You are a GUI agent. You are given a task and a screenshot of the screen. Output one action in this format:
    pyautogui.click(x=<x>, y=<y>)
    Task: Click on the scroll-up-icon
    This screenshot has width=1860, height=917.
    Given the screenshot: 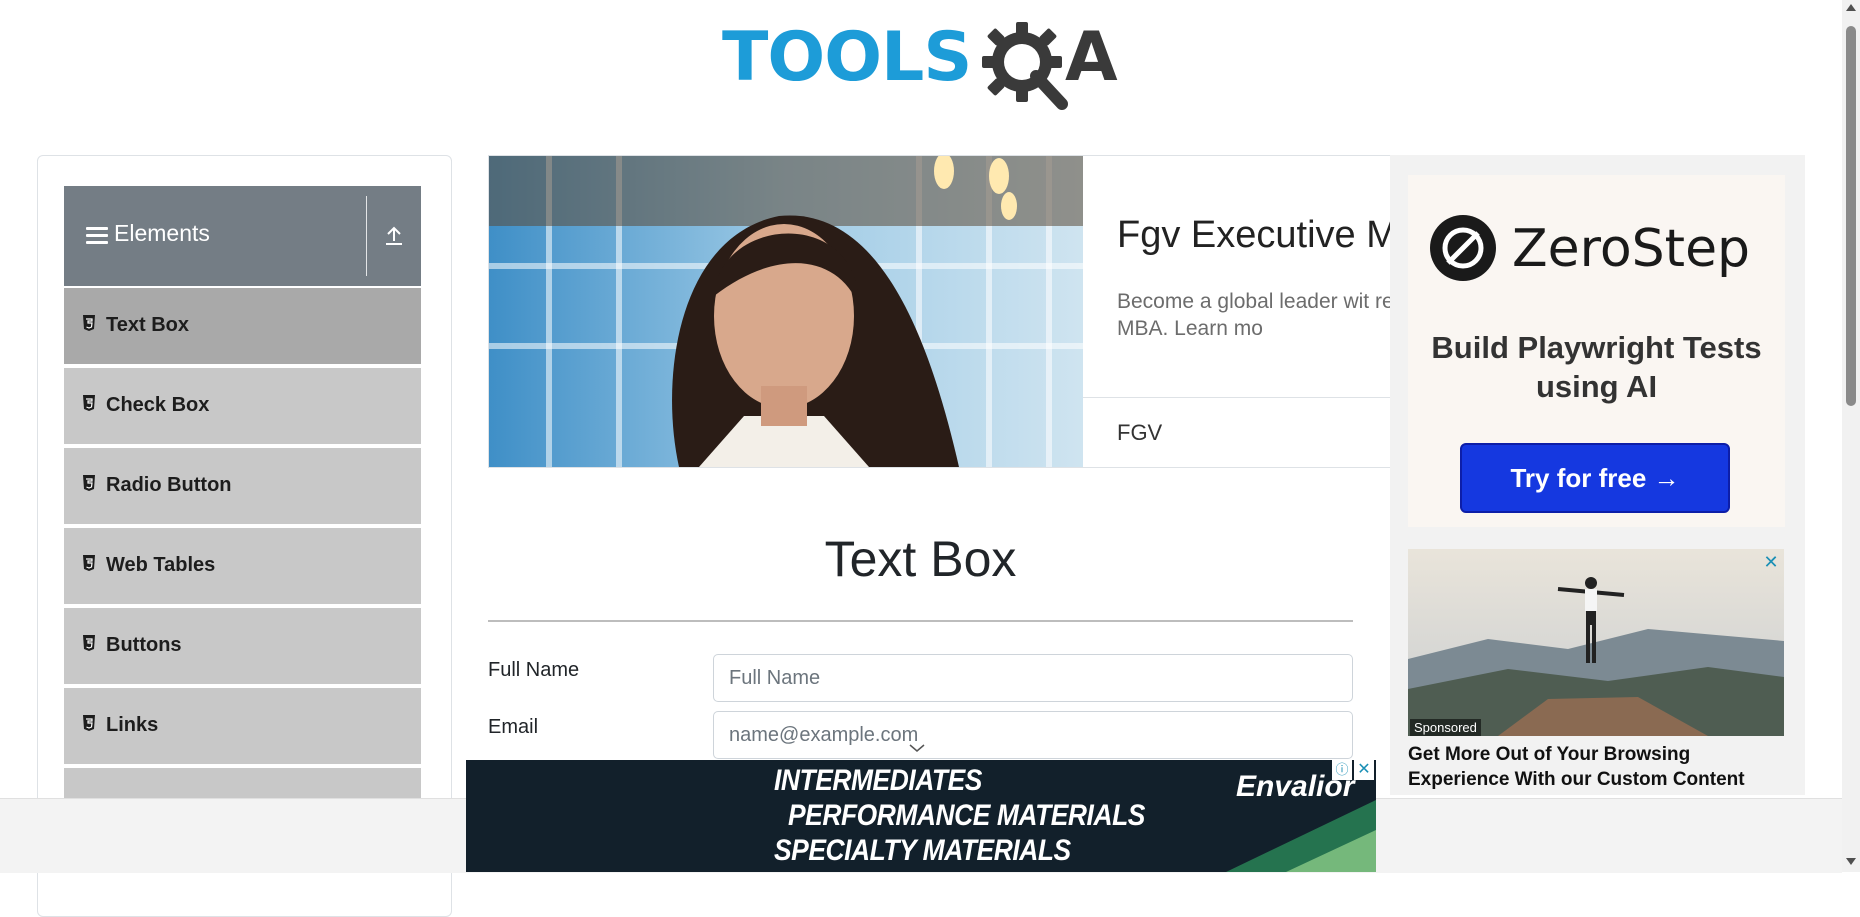 What is the action you would take?
    pyautogui.click(x=1851, y=7)
    